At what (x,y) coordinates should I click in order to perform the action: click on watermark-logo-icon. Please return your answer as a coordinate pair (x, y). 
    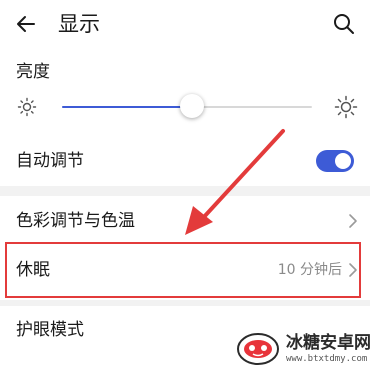
    Looking at the image, I should click on (258, 349).